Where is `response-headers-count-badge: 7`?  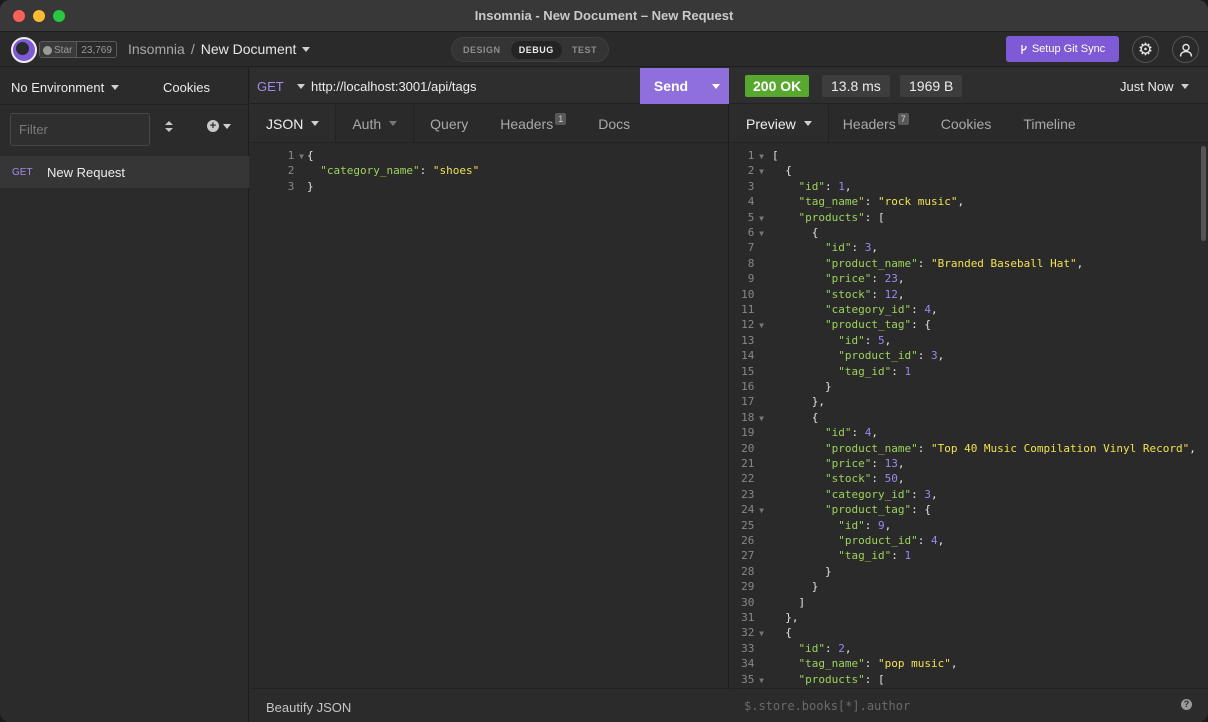
response-headers-count-badge: 7 is located at coordinates (903, 118).